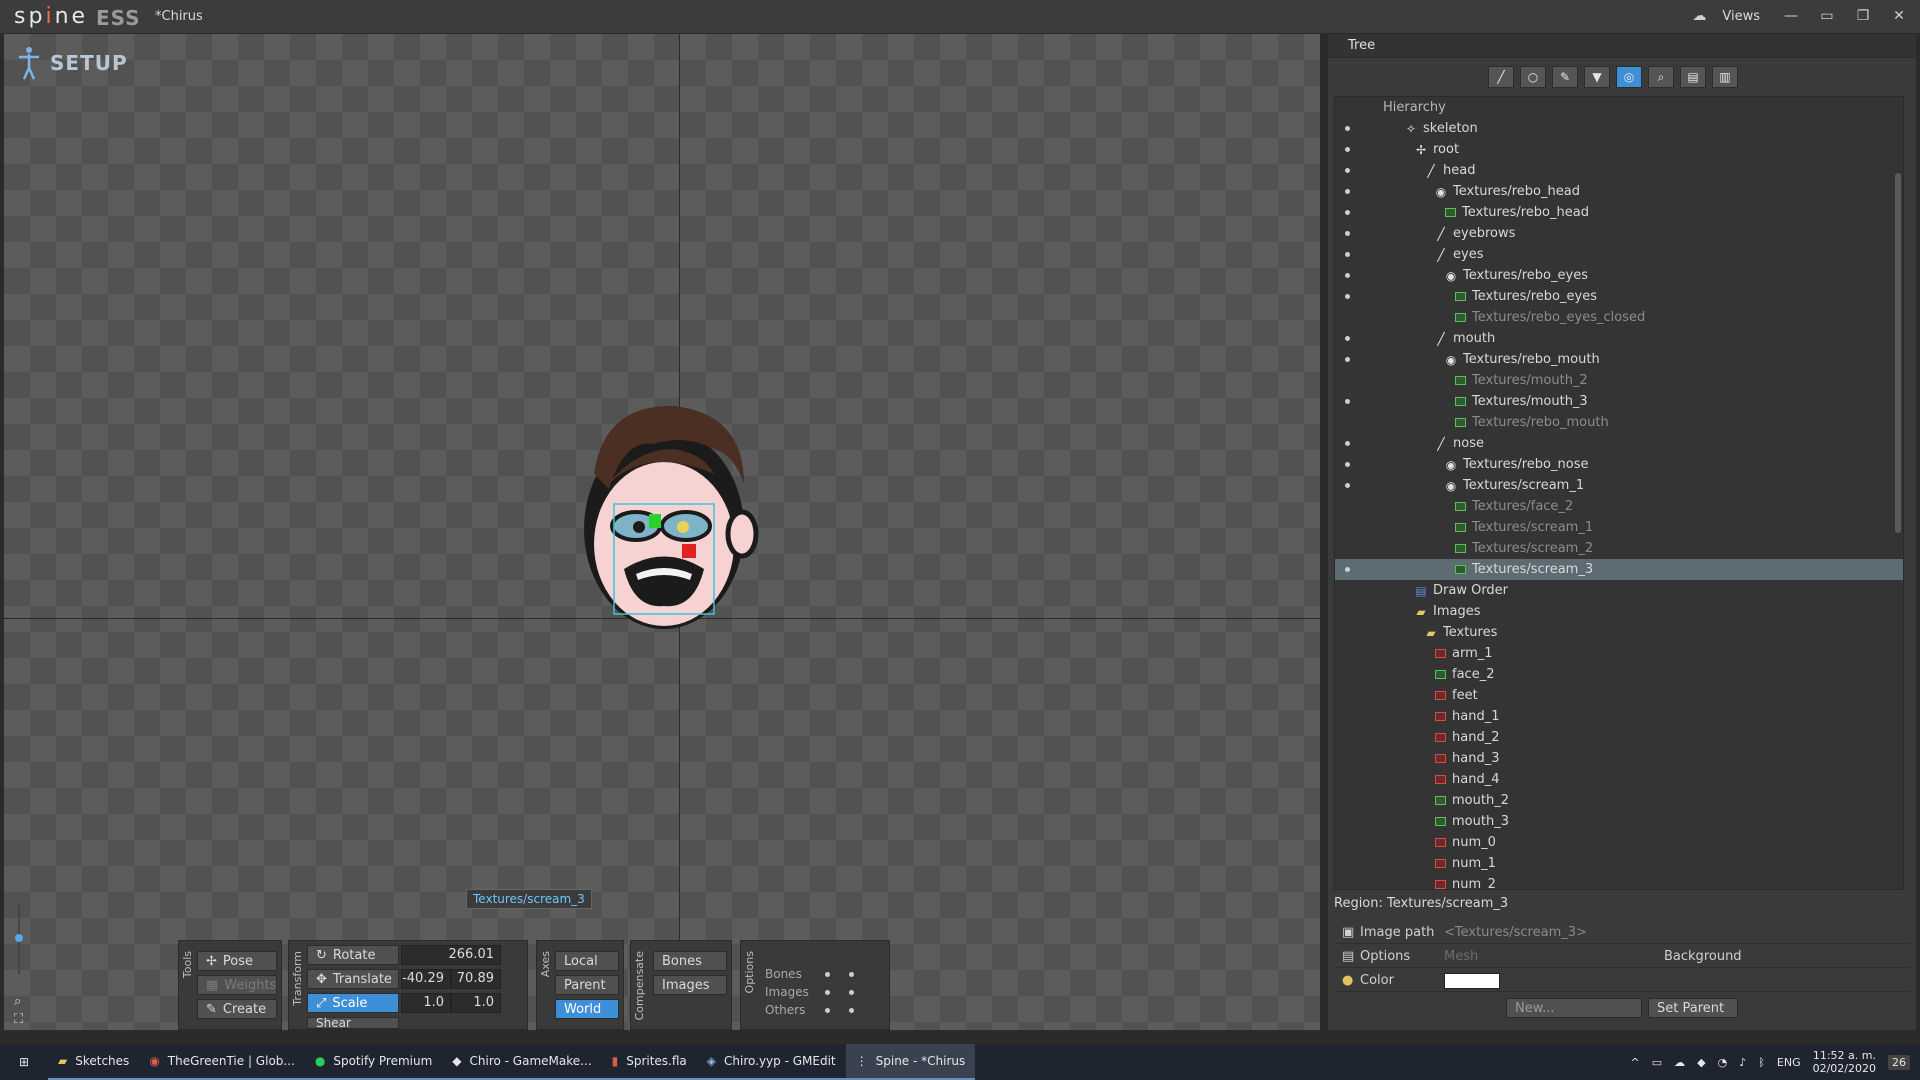 The width and height of the screenshot is (1920, 1080). What do you see at coordinates (1619, 569) in the screenshot?
I see `tree-row-scream-3-image: Textures/scream_3` at bounding box center [1619, 569].